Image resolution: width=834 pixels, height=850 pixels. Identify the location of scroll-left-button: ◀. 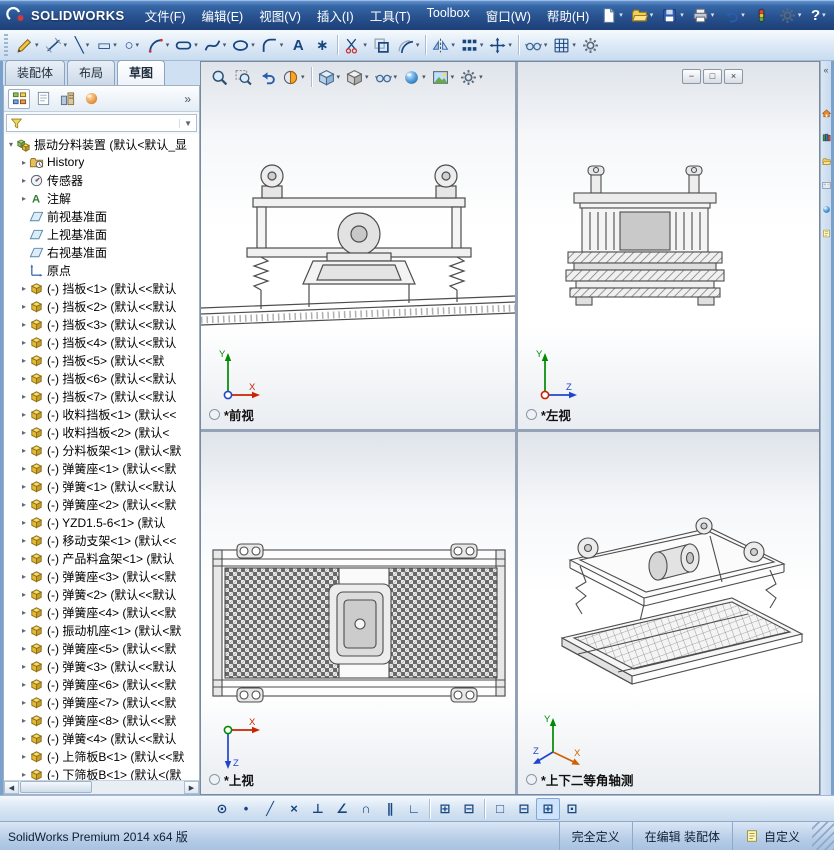
(11, 787).